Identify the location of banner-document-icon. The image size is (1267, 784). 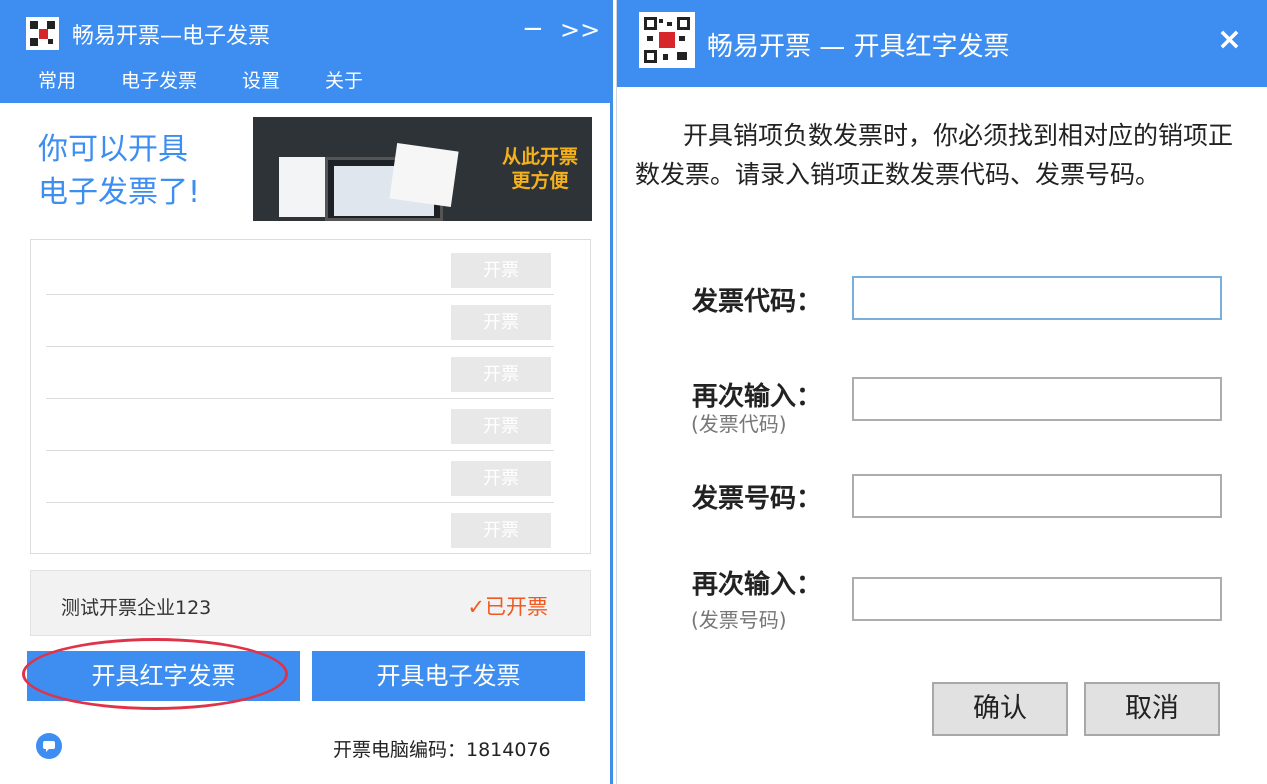
(424, 175).